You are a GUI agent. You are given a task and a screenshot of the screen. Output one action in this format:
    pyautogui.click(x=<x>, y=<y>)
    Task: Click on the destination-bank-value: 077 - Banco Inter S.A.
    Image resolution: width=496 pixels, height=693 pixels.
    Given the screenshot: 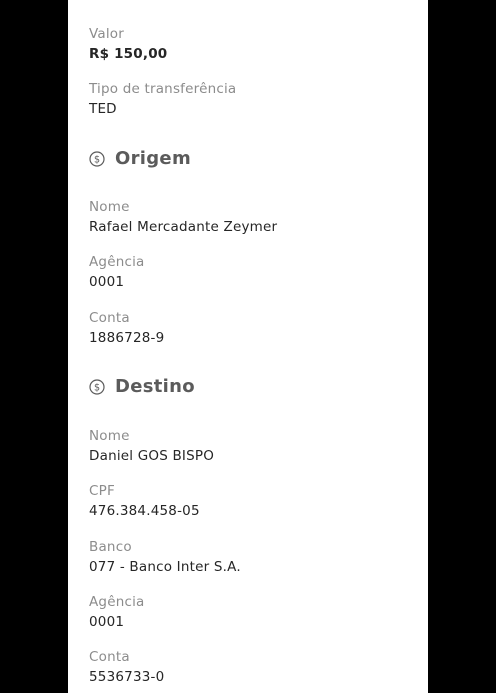 What is the action you would take?
    pyautogui.click(x=165, y=567)
    